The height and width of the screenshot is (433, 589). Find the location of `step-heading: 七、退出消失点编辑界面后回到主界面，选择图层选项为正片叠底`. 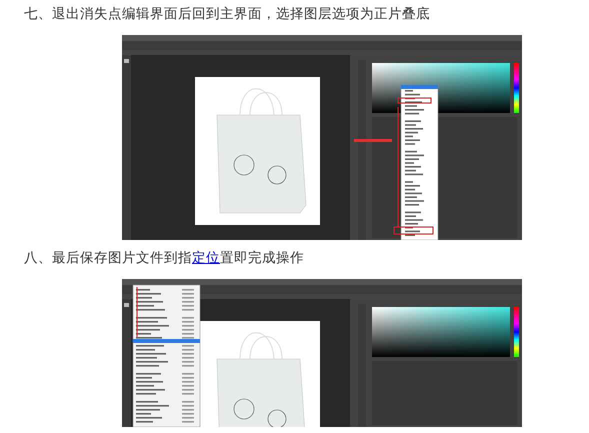

step-heading: 七、退出消失点编辑界面后回到主界面，选择图层选项为正片叠底 is located at coordinates (227, 14).